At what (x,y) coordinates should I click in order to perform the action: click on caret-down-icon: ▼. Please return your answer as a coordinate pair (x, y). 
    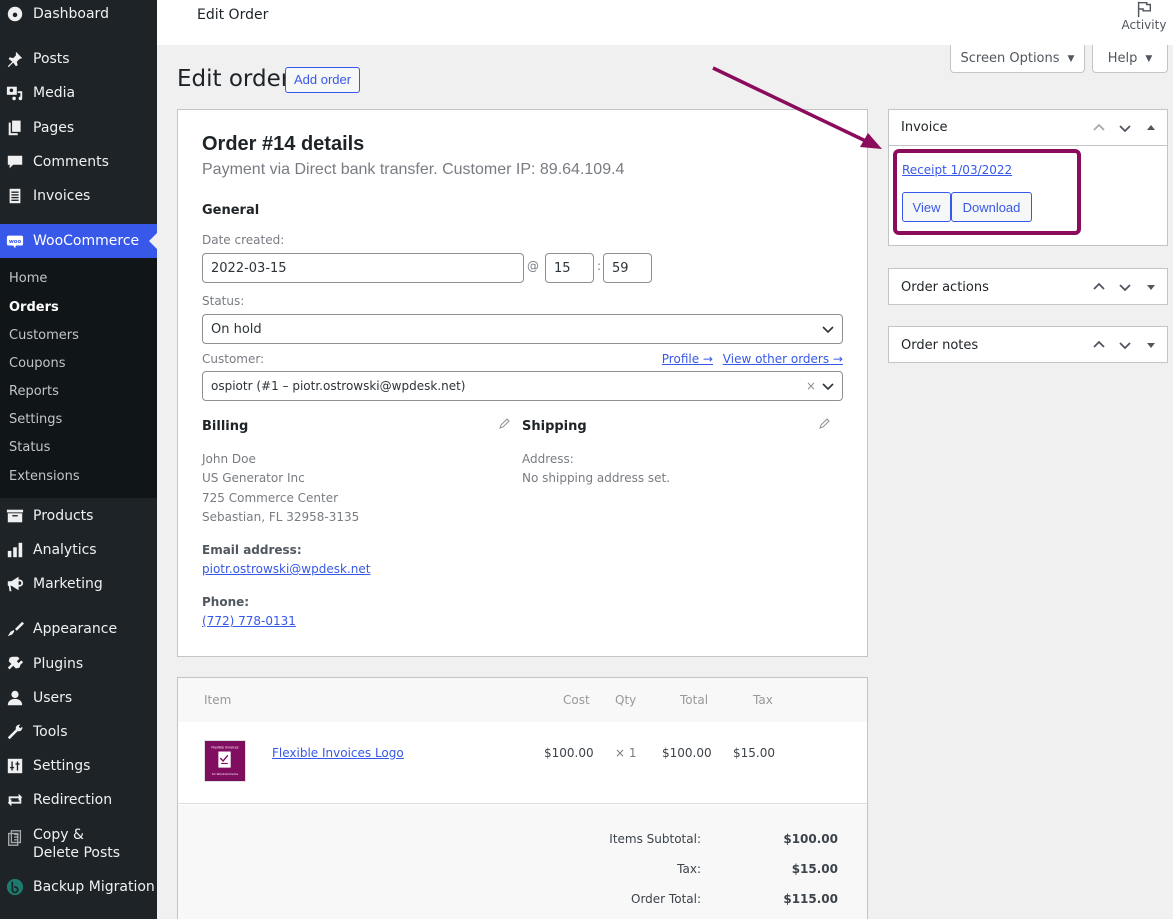
    Looking at the image, I should click on (1149, 58).